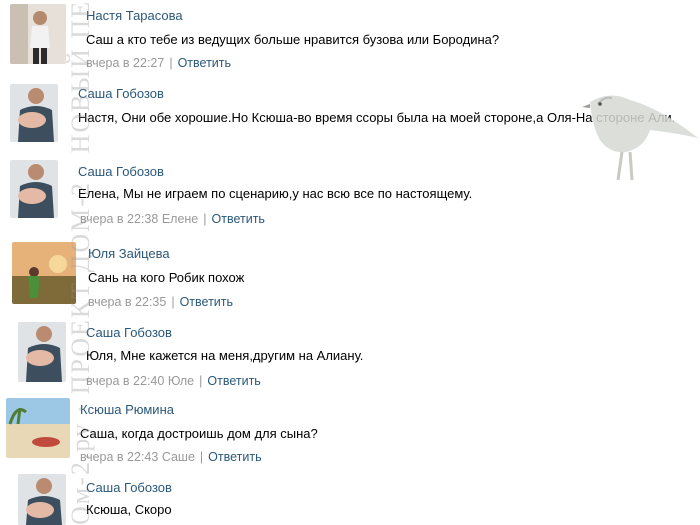 The width and height of the screenshot is (700, 525). What do you see at coordinates (119, 457) in the screenshot?
I see `comment-time: вчера в 22:43` at bounding box center [119, 457].